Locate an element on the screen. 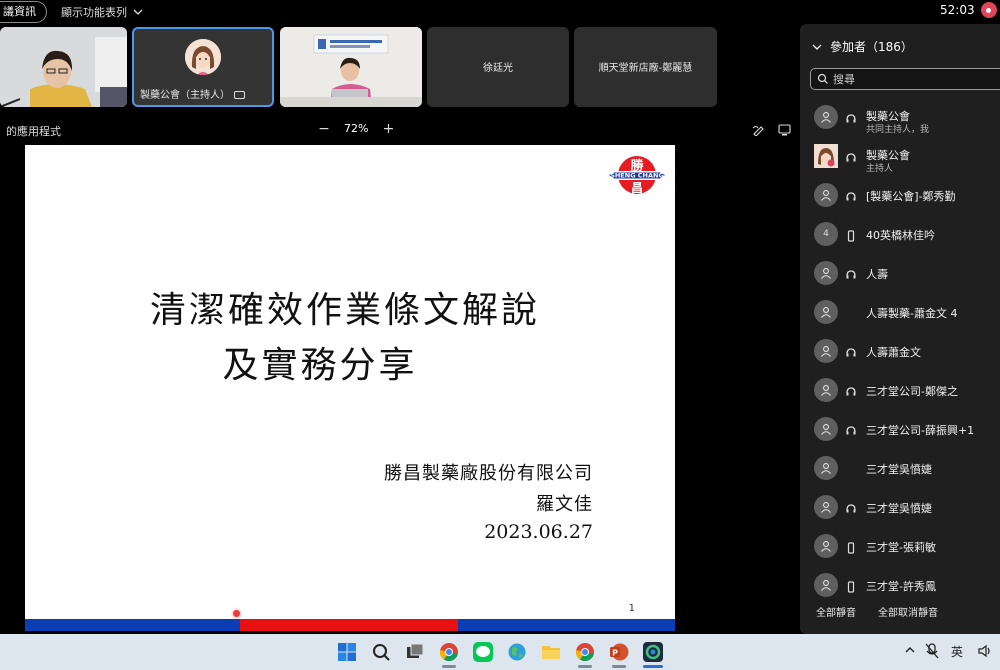 Image resolution: width=1000 pixels, height=670 pixels. task-view-icon is located at coordinates (415, 652).